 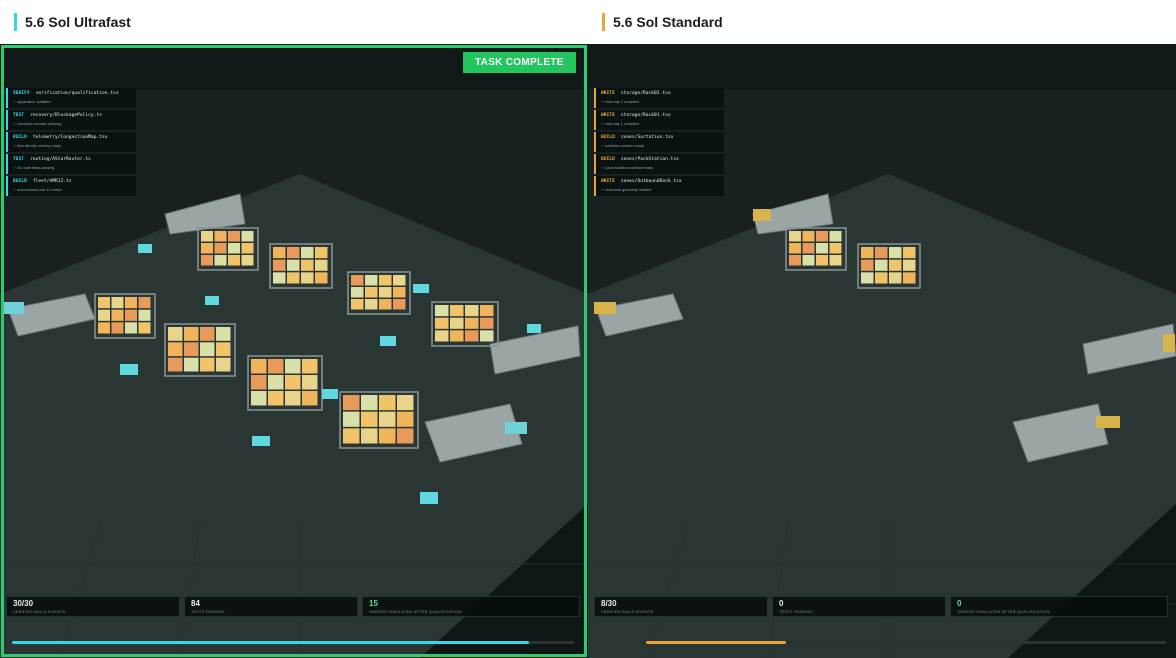 What do you see at coordinates (32, 102) in the screenshot?
I see `log-detail: ✓ application qualified` at bounding box center [32, 102].